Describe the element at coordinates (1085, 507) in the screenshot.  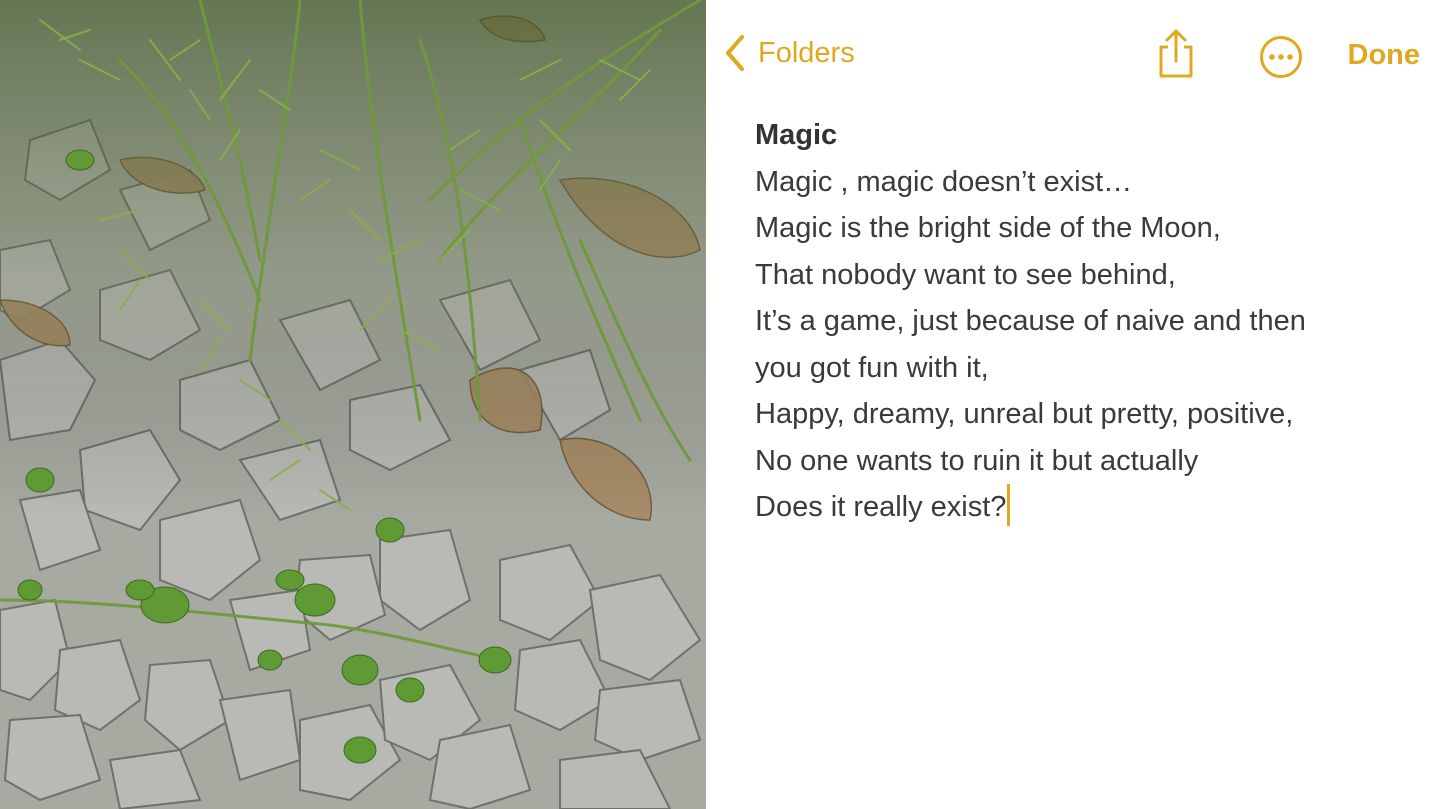
I see `last-note-line: Does it really exist?` at that location.